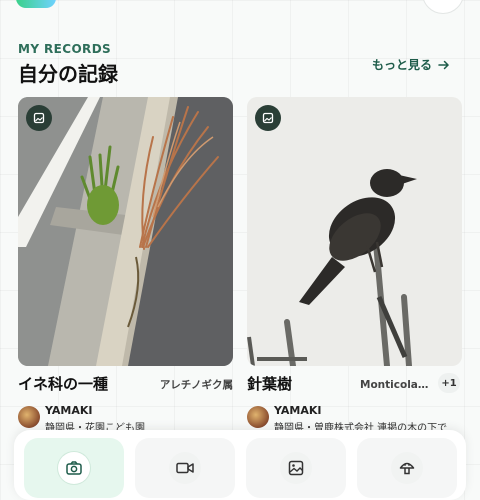  Describe the element at coordinates (449, 383) in the screenshot. I see `extra-species-badge: +1` at that location.